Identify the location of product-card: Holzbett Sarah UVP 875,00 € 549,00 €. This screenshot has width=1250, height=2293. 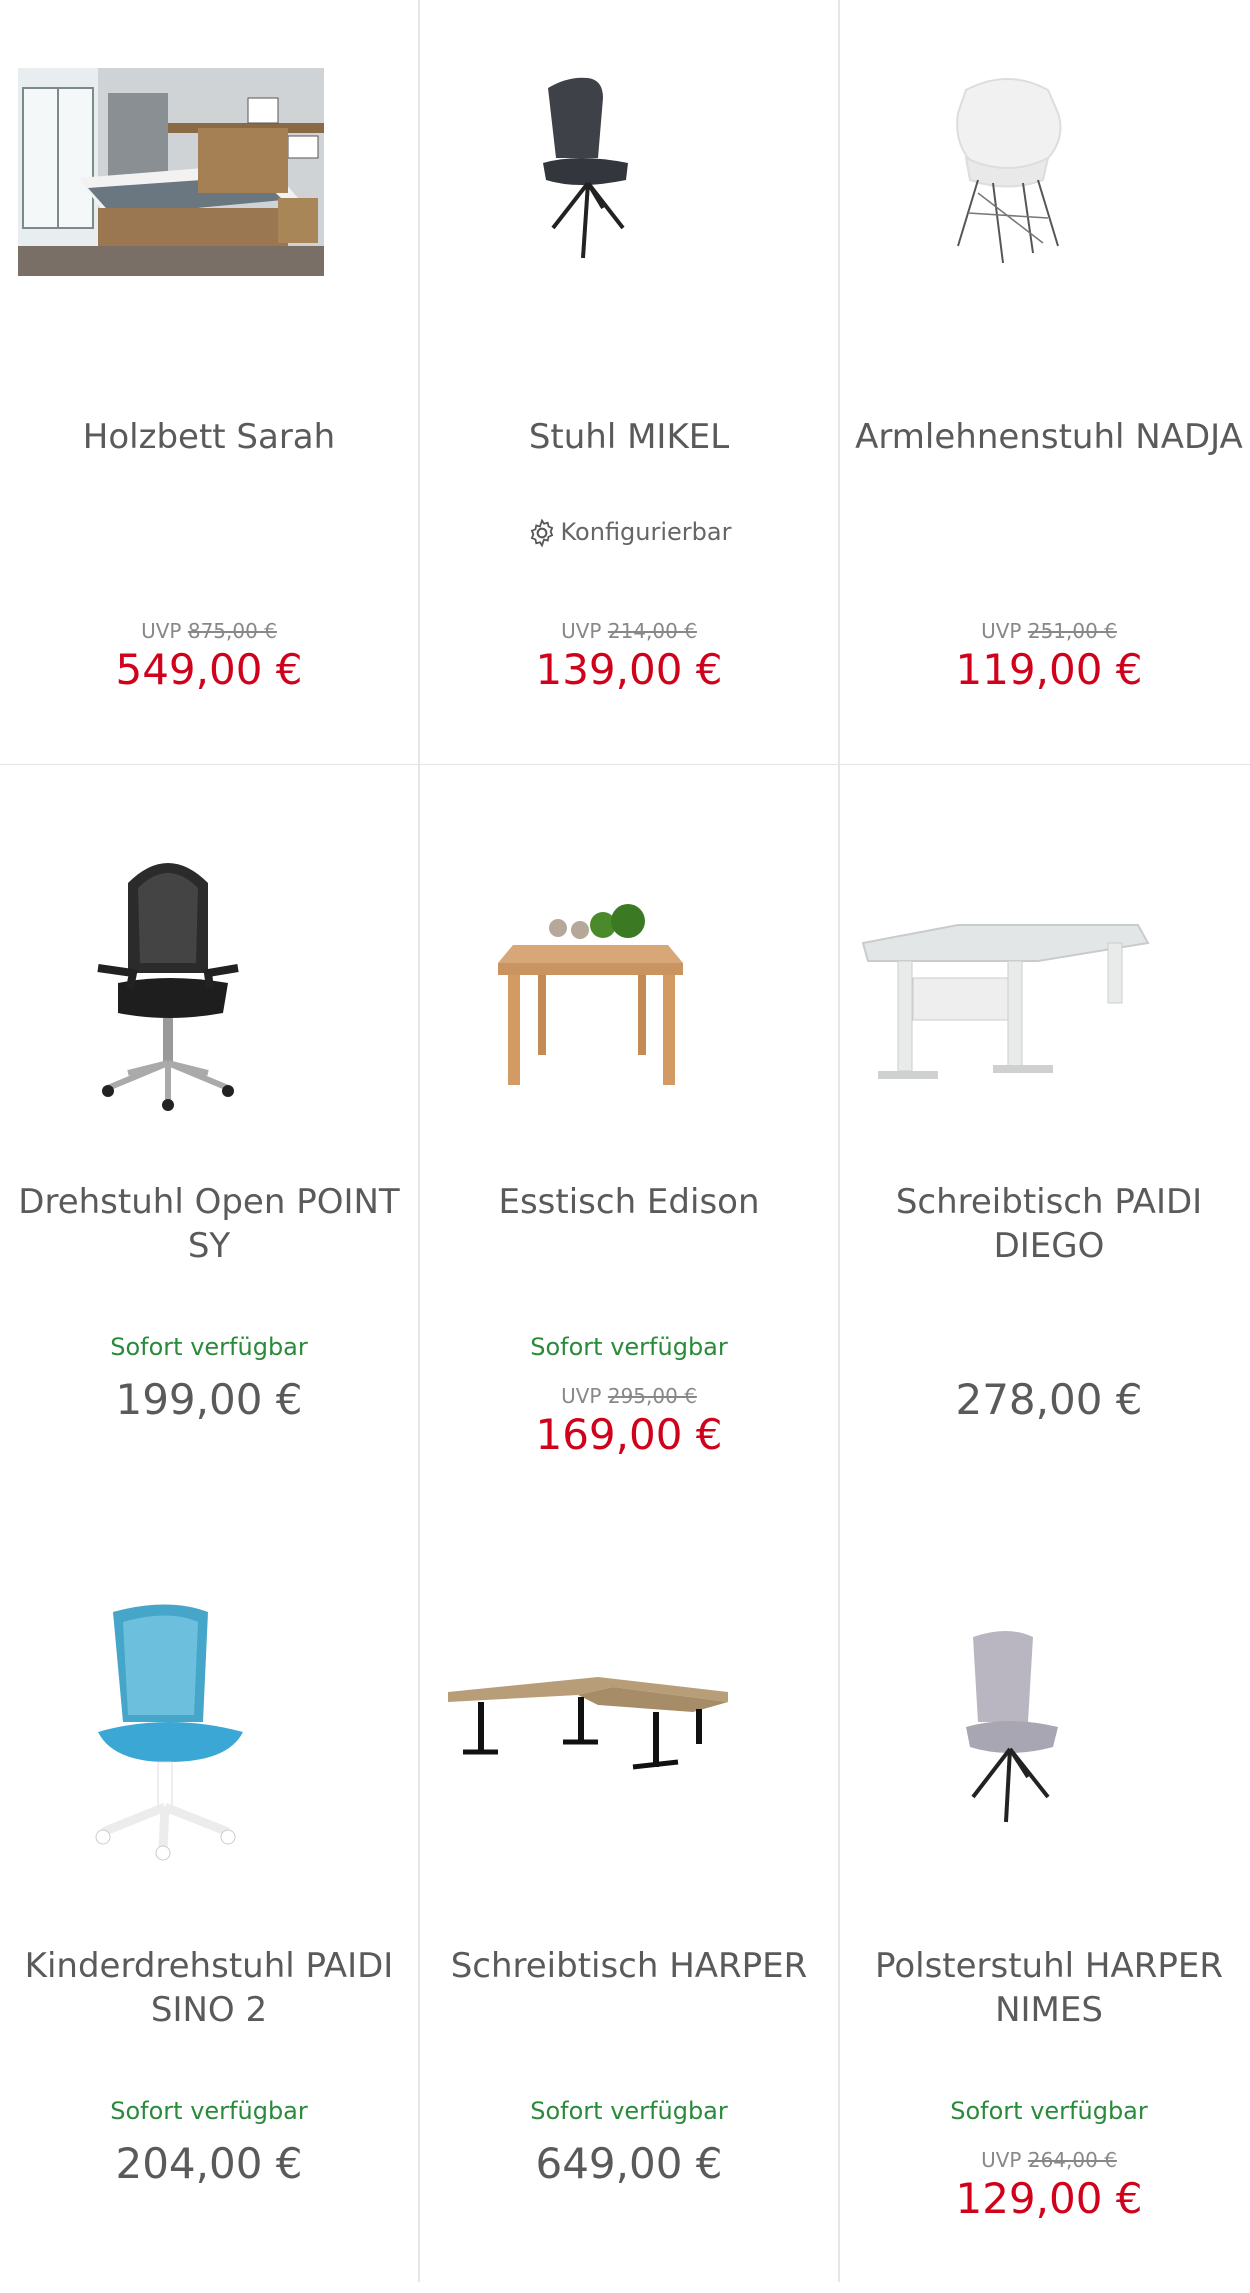
(209, 382).